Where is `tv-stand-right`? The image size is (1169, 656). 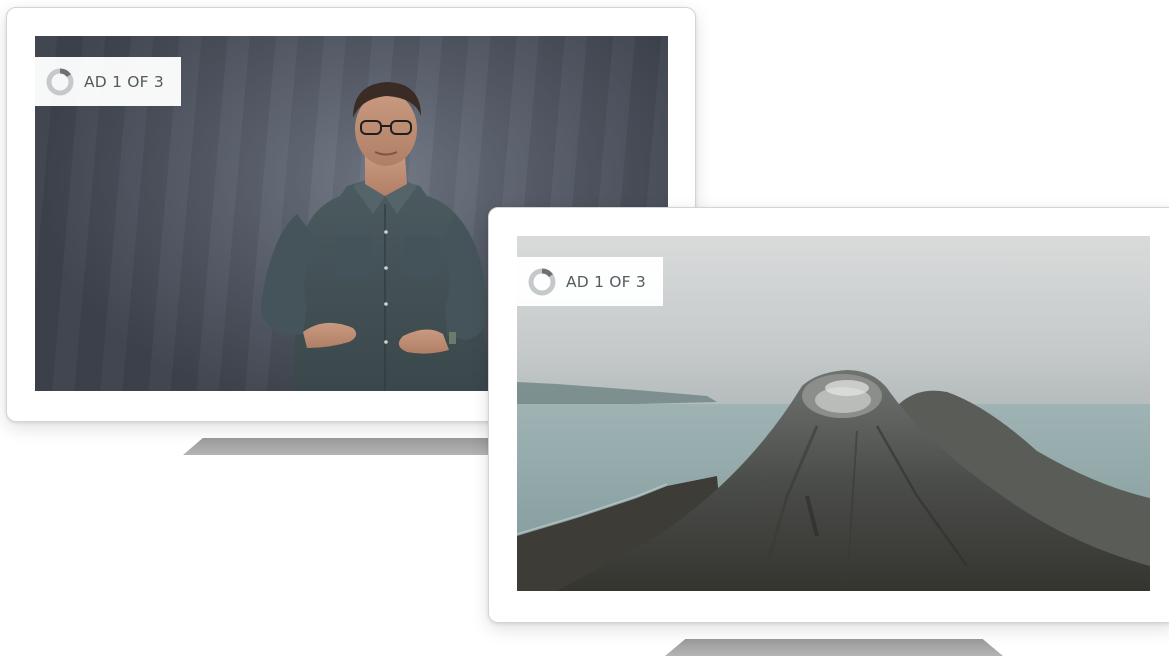
tv-stand-right is located at coordinates (834, 647).